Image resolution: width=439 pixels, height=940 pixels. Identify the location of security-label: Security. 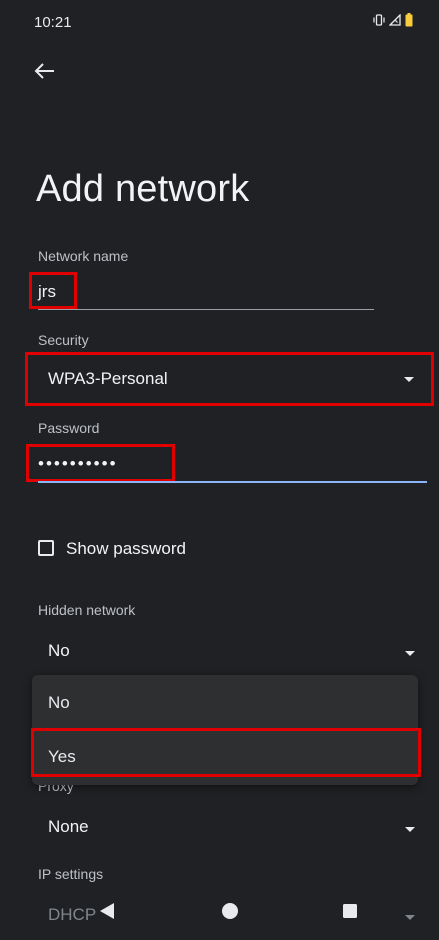
(63, 340).